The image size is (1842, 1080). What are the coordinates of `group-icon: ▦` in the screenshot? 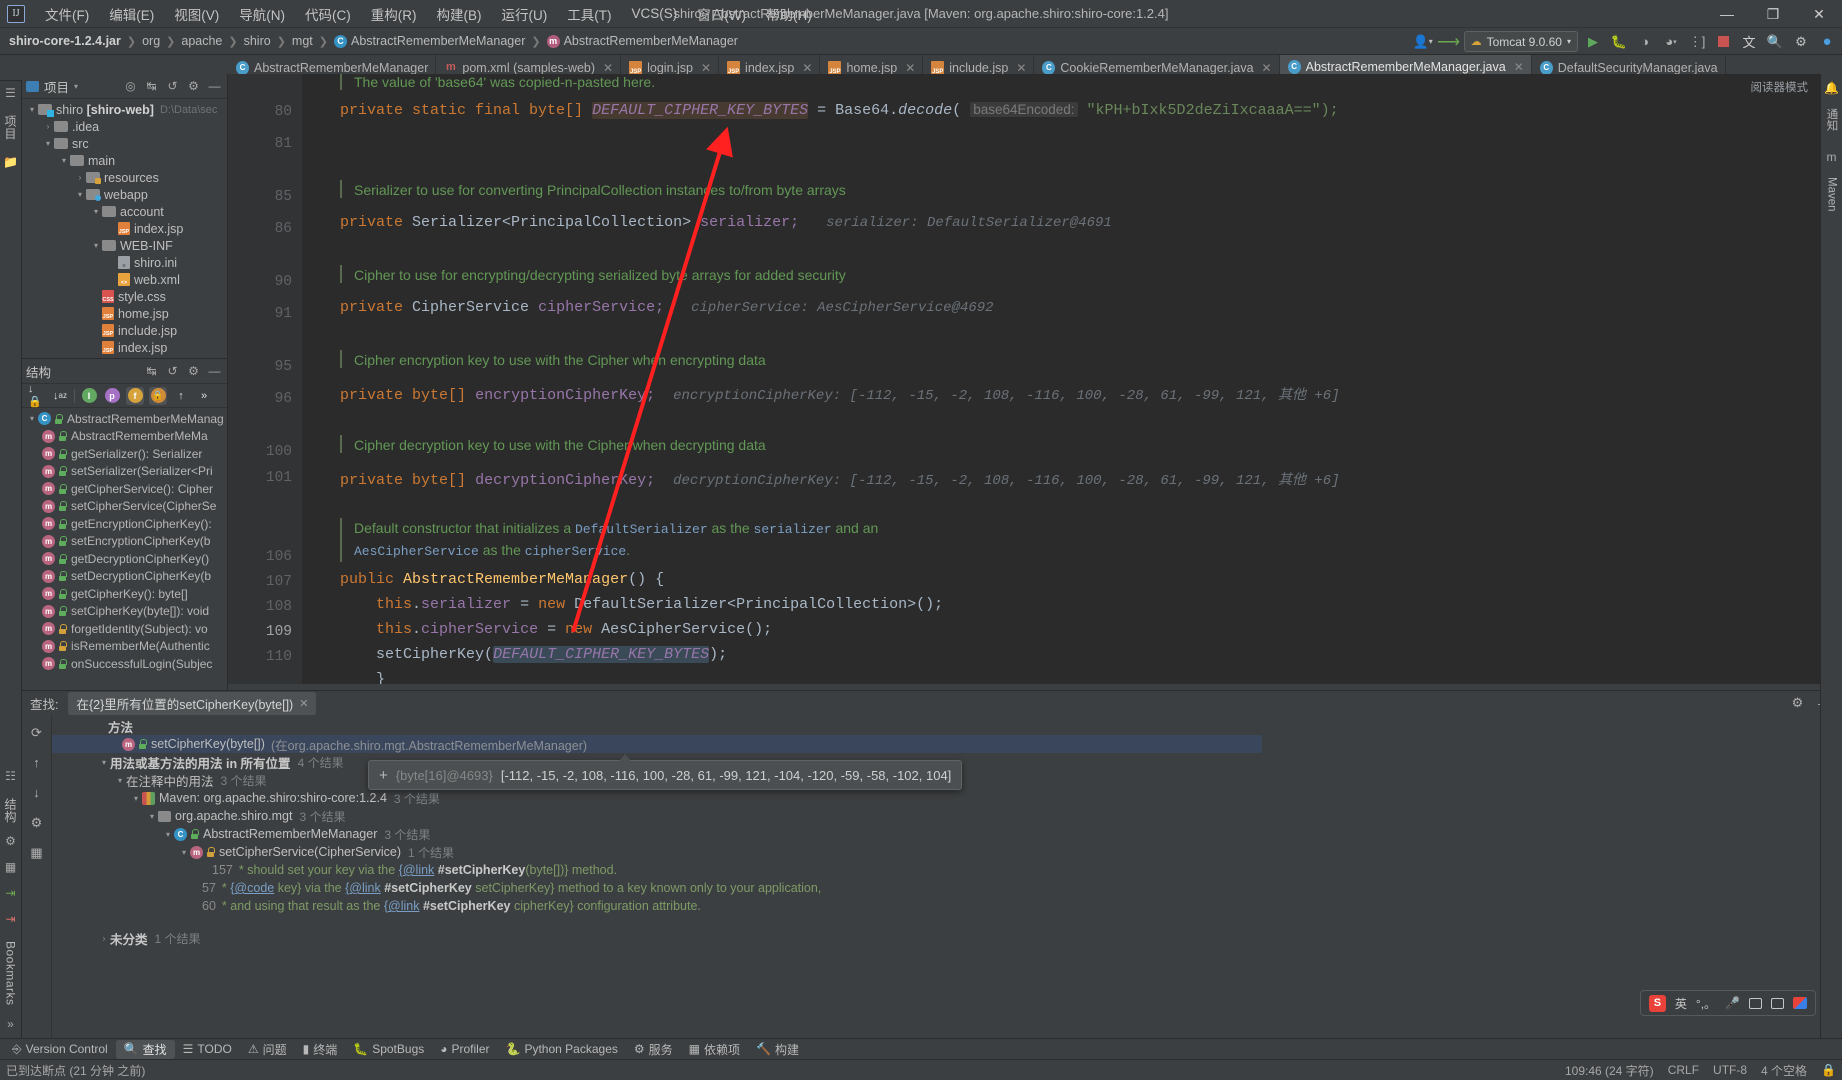 It's located at (36, 852).